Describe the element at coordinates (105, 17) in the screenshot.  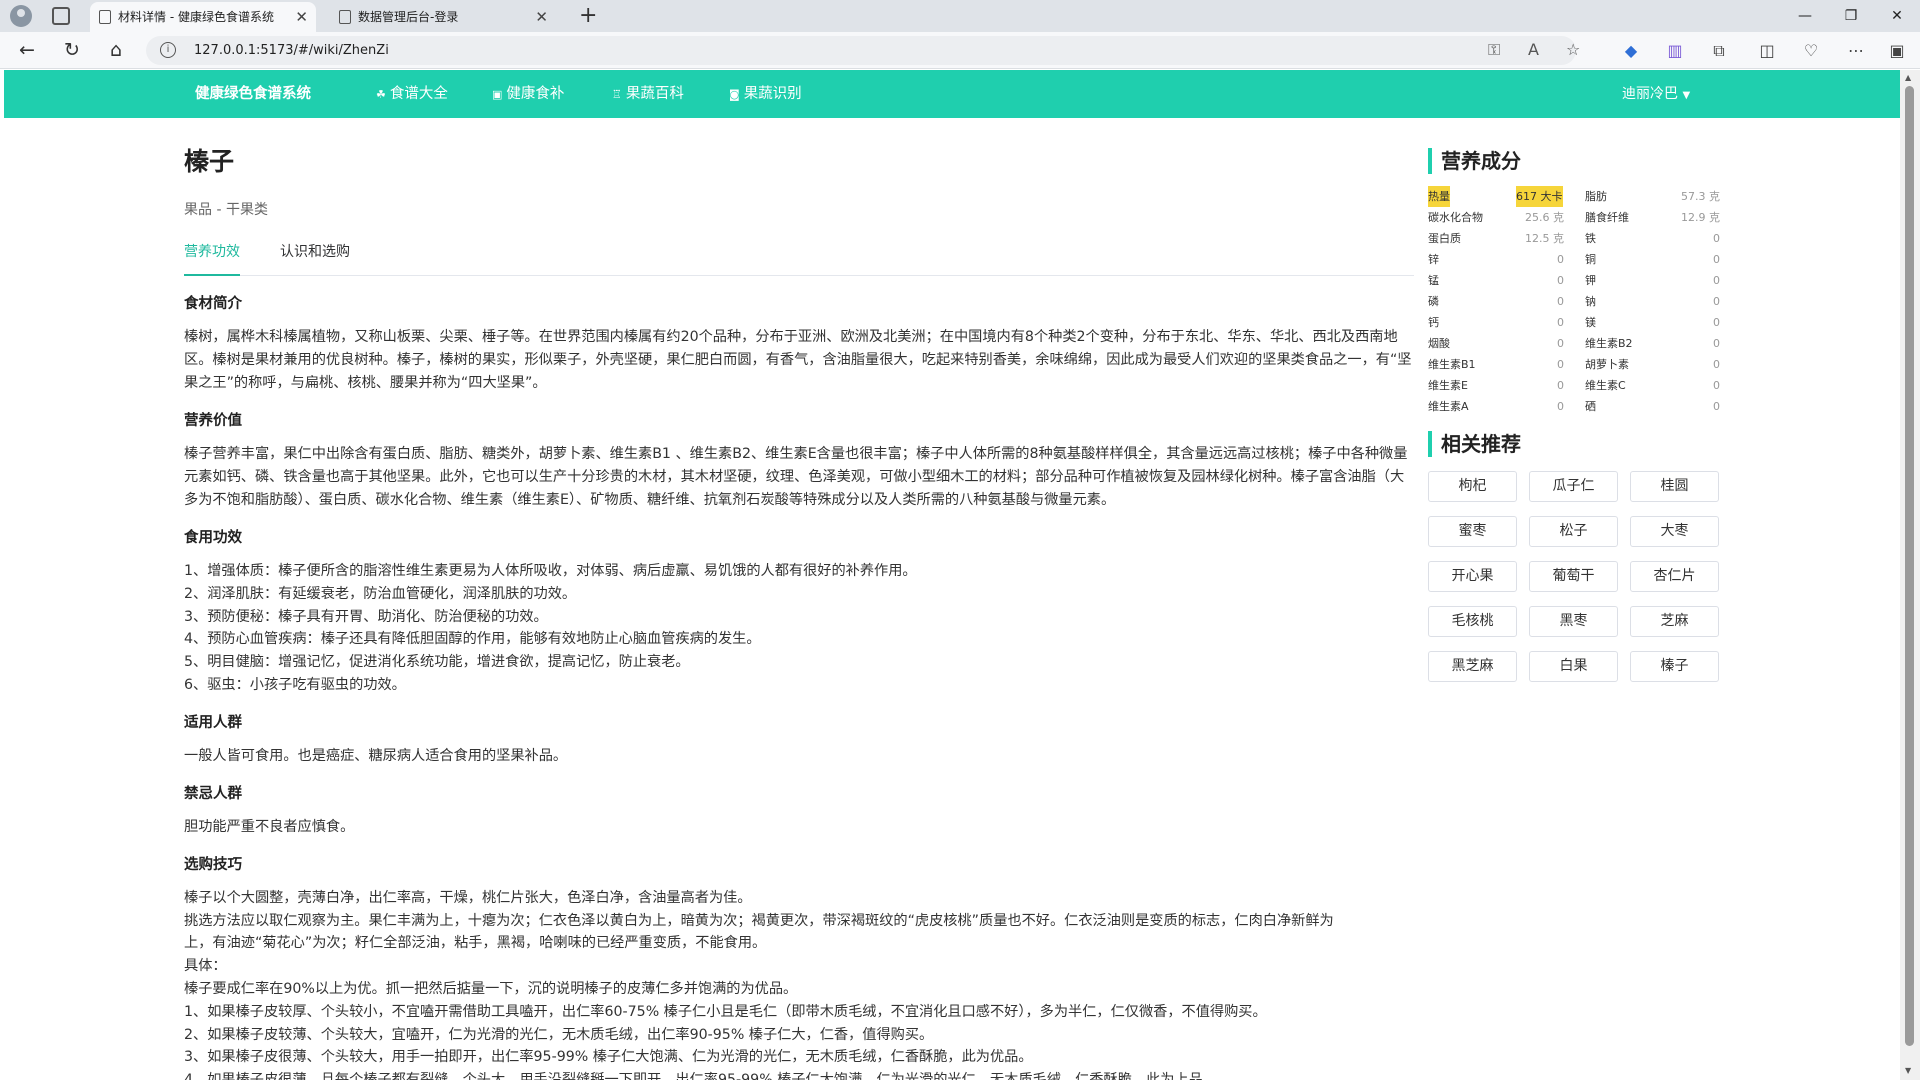
I see `page-icon` at that location.